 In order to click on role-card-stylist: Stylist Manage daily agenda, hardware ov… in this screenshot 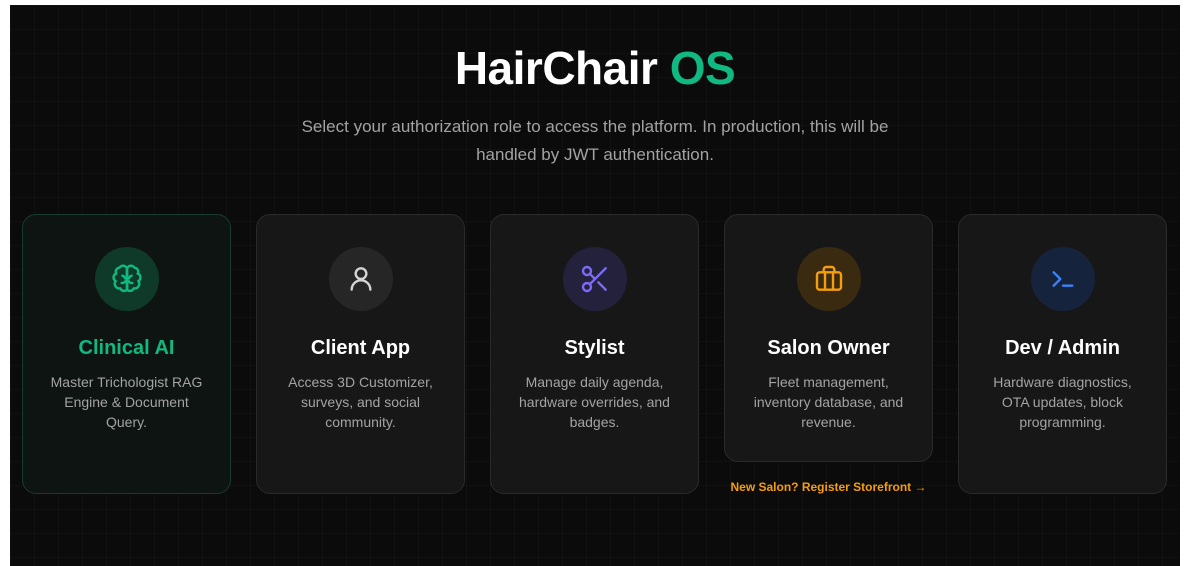, I will do `click(594, 354)`.